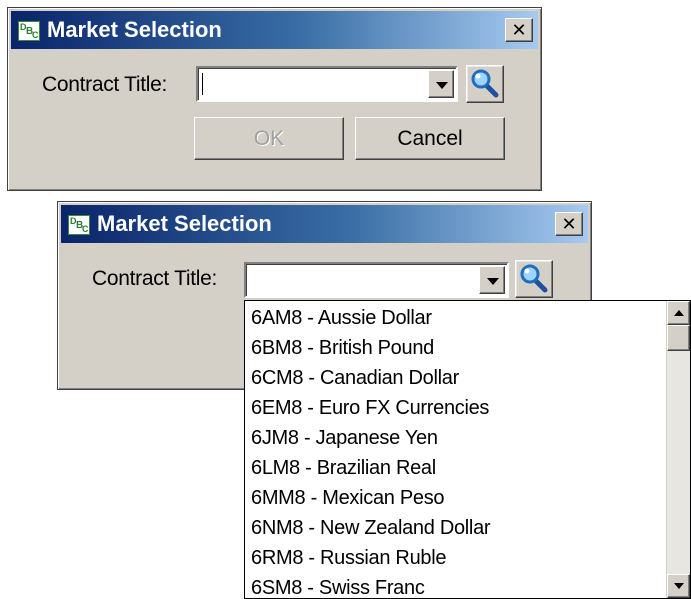 The image size is (691, 599). Describe the element at coordinates (349, 558) in the screenshot. I see `list-item: 6RM8 - Russian Ruble` at that location.